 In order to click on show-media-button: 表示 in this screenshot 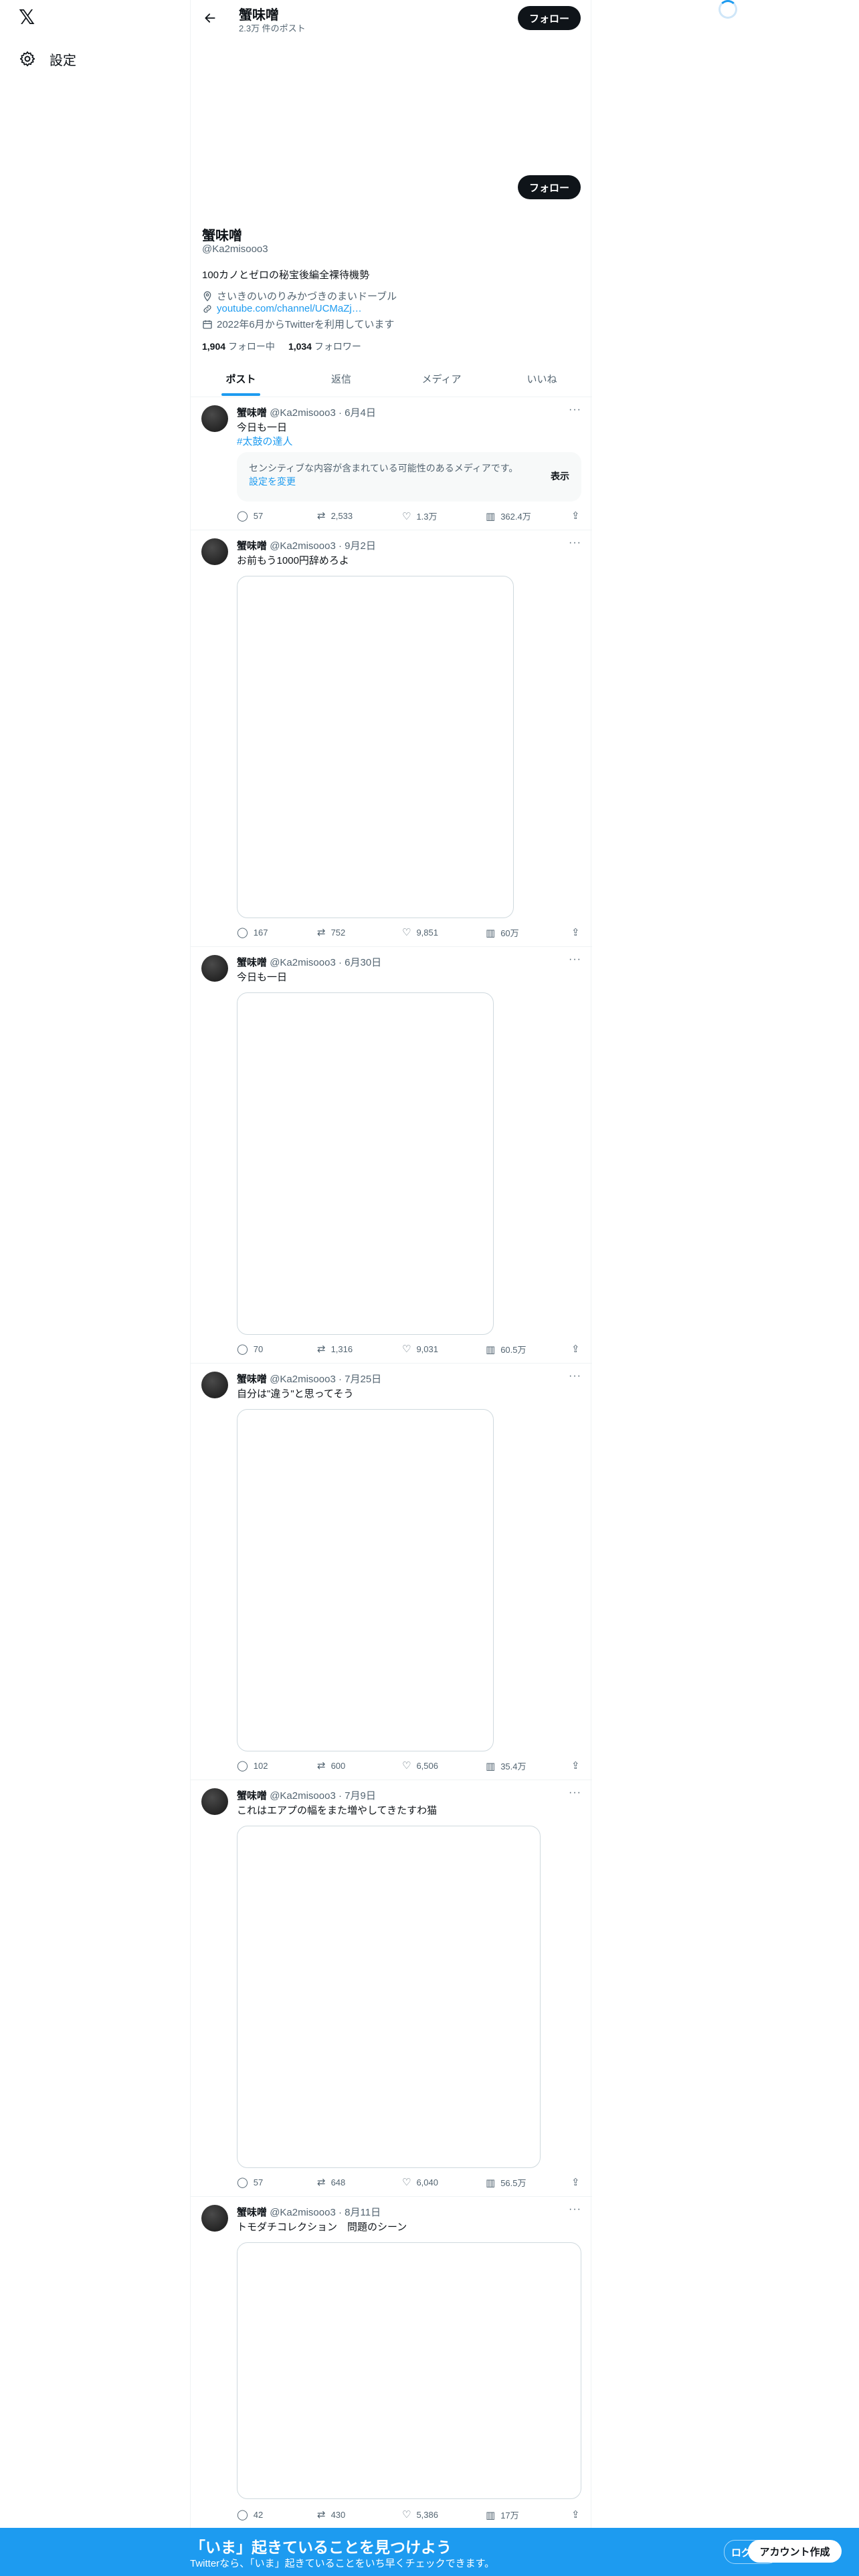, I will do `click(560, 476)`.